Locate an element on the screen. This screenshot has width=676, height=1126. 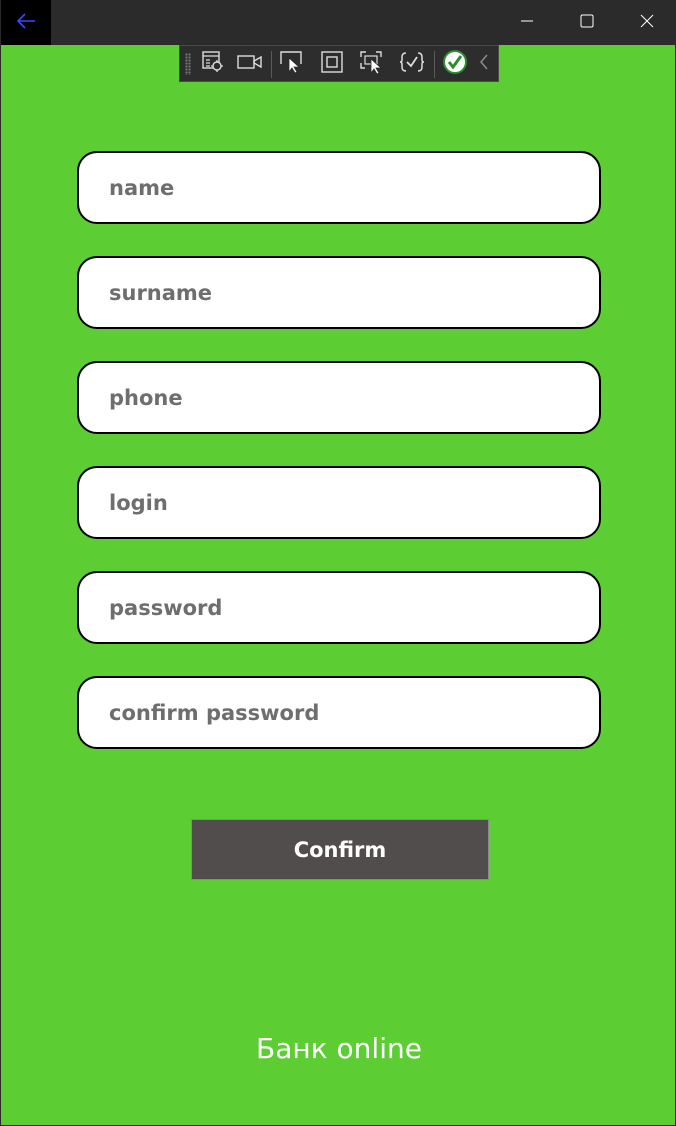
back-arrow-icon is located at coordinates (26, 22).